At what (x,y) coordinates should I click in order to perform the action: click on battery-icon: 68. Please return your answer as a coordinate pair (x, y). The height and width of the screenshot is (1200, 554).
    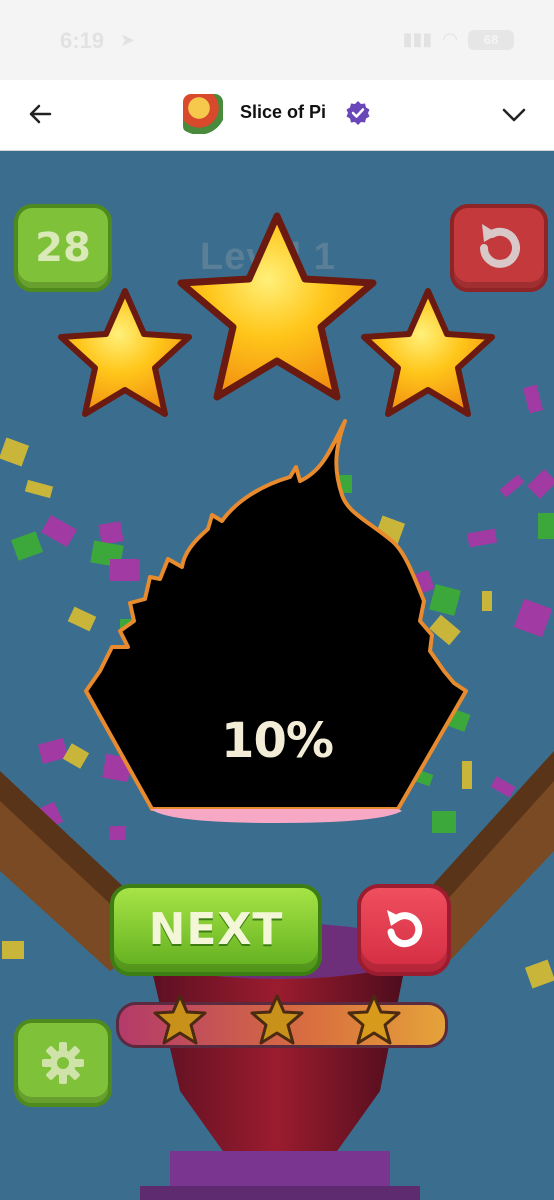
    Looking at the image, I should click on (491, 39).